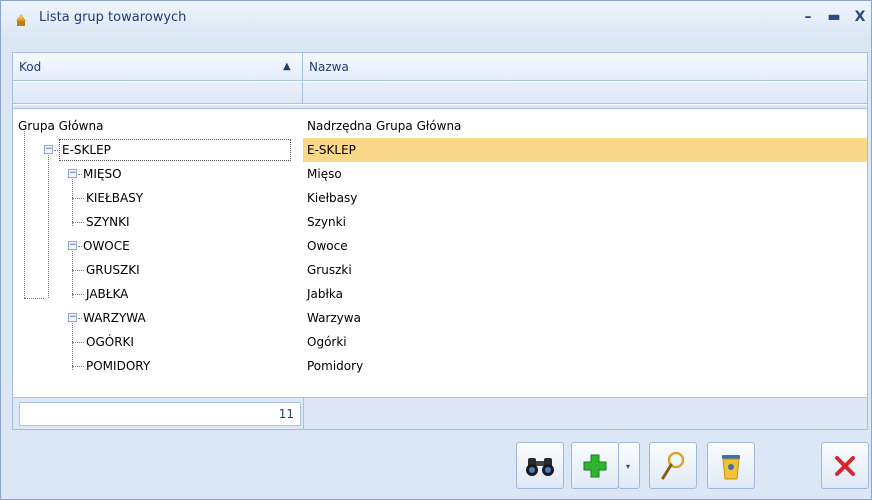  What do you see at coordinates (158, 174) in the screenshot?
I see `cell-kod: − MIĘSO` at bounding box center [158, 174].